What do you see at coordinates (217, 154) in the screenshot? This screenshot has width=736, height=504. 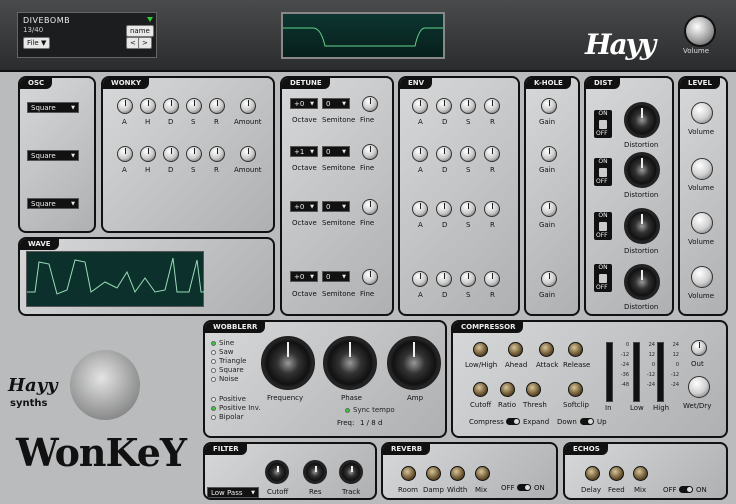 I see `wonky2-r-knob` at bounding box center [217, 154].